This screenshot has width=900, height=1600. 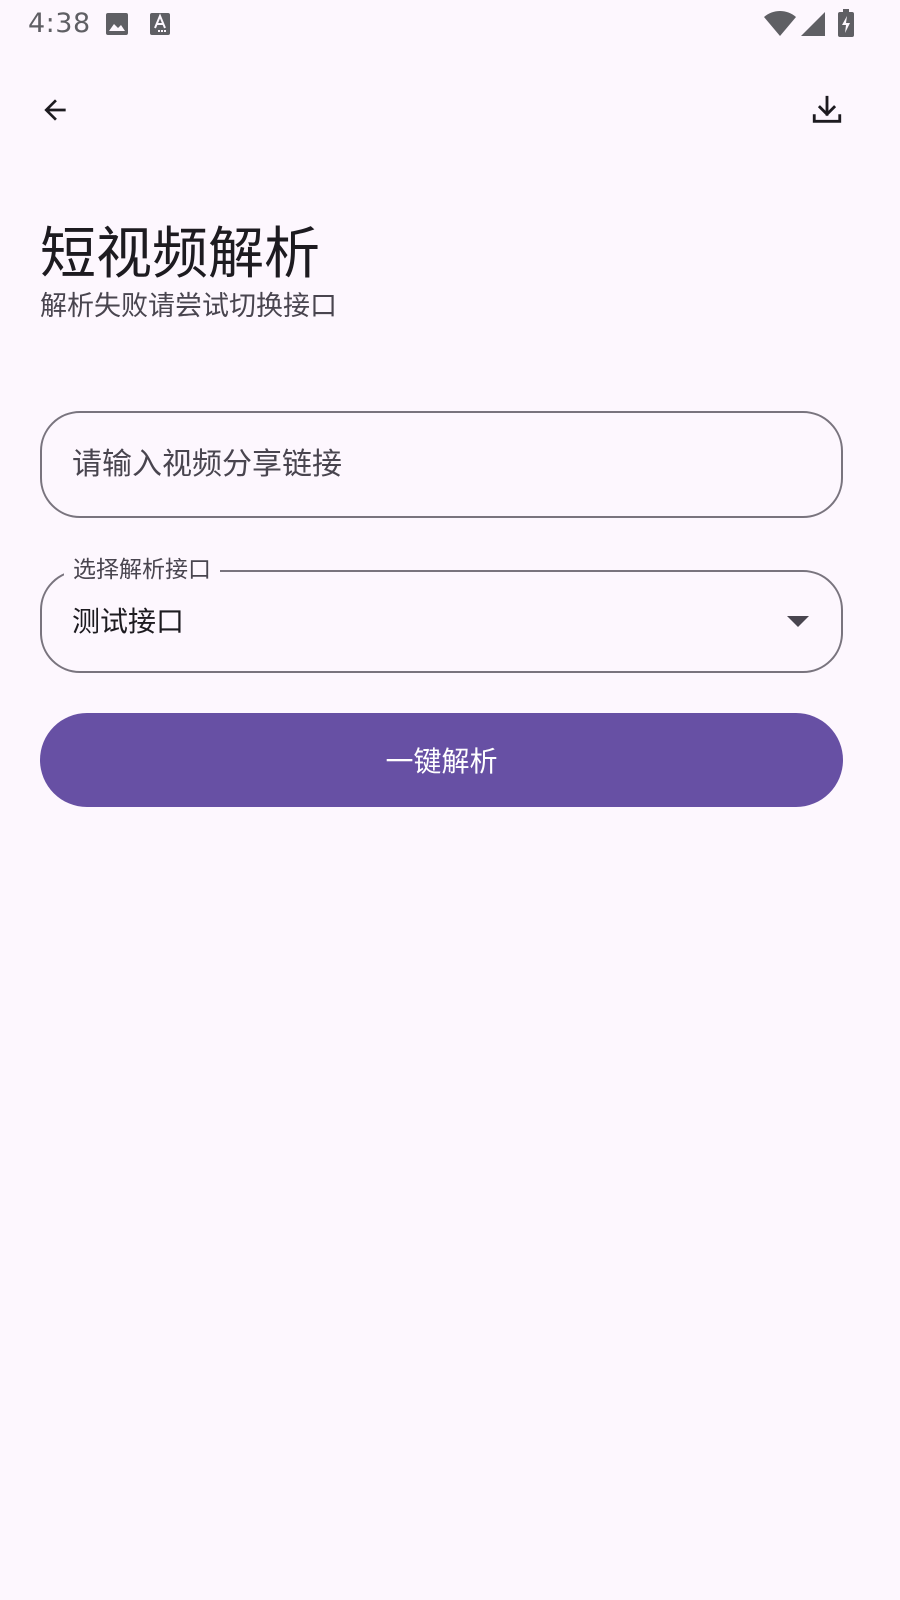 I want to click on parse-button-label: 一键解析, so click(x=441, y=761).